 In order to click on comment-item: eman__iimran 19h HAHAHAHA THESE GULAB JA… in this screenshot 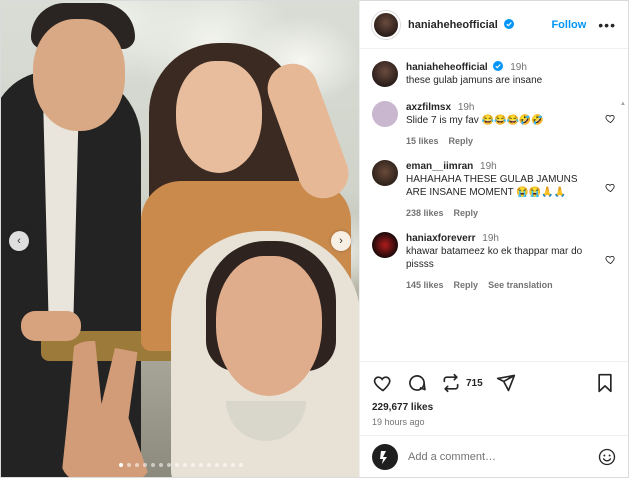, I will do `click(494, 189)`.